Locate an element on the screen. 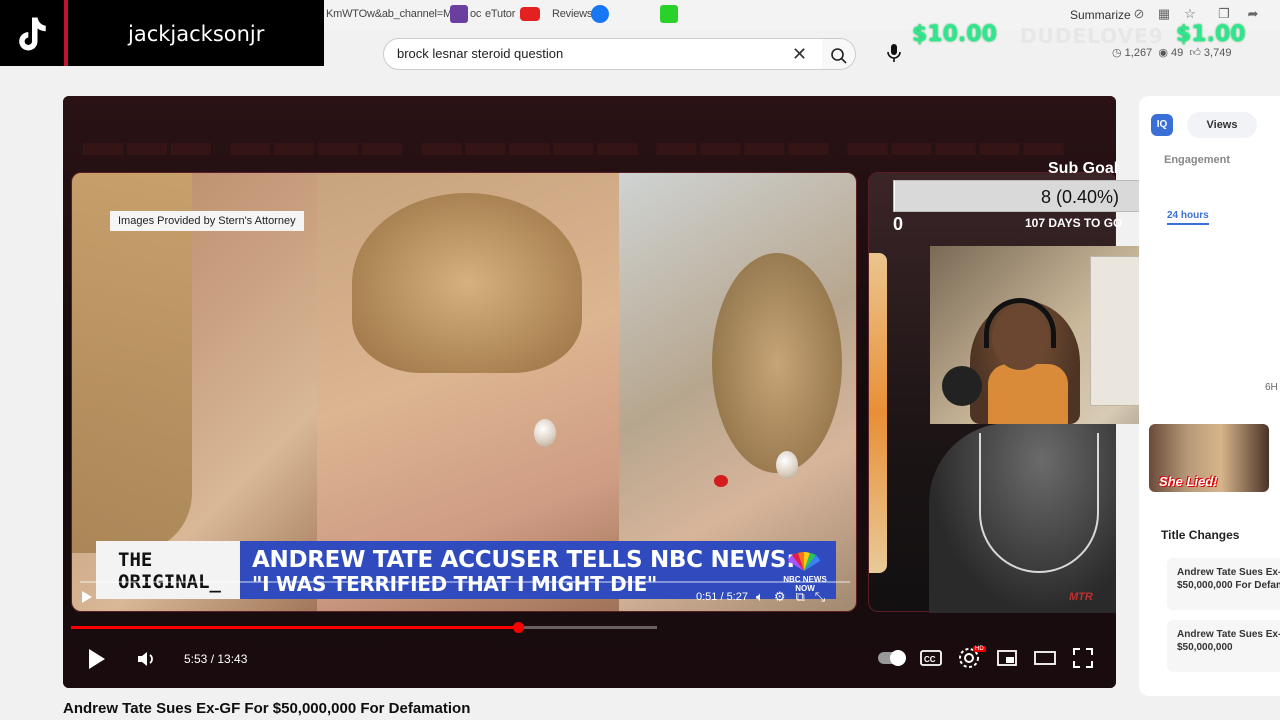  donation-amount-2: $1.00 is located at coordinates (1211, 34).